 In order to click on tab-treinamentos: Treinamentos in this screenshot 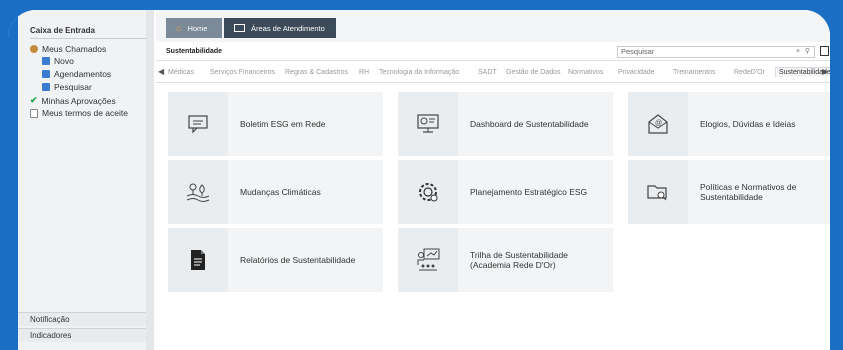, I will do `click(694, 72)`.